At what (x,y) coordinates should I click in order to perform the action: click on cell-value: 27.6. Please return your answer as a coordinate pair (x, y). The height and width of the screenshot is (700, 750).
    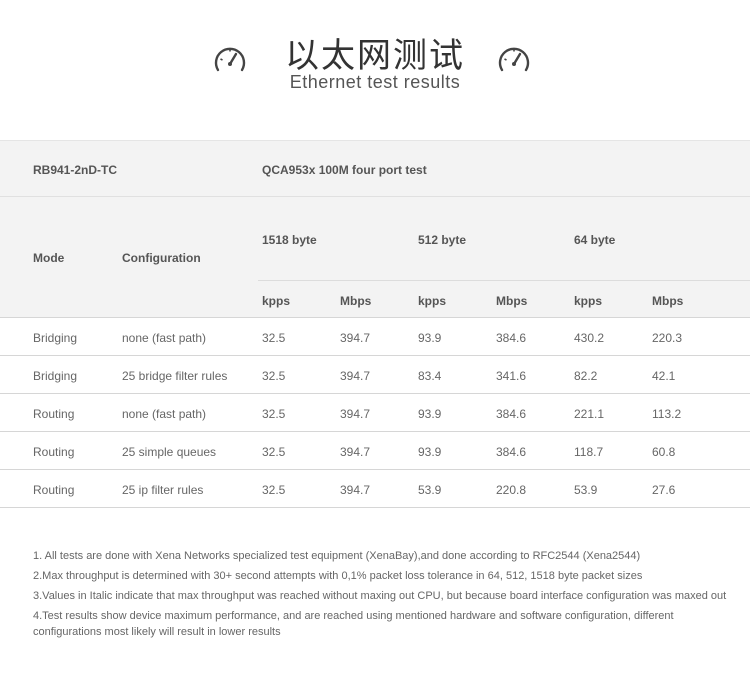
    Looking at the image, I should click on (664, 490).